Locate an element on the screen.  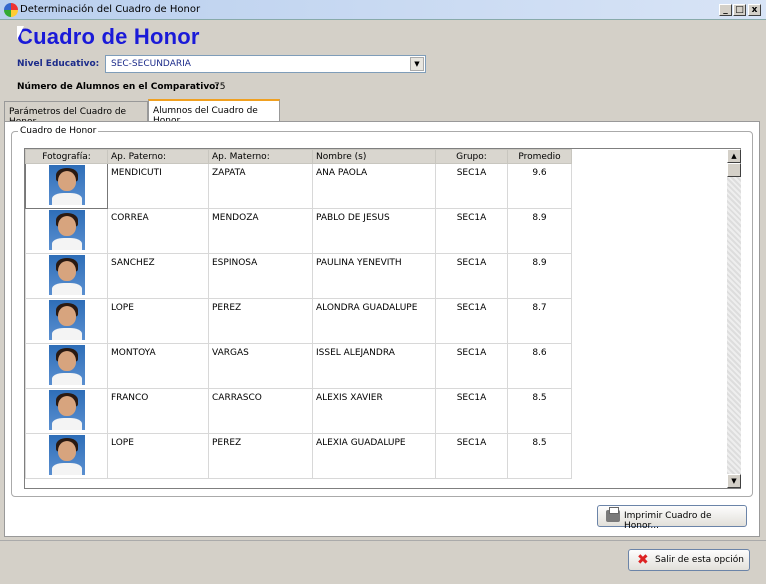
chevron-down-icon: ▼ is located at coordinates (417, 64).